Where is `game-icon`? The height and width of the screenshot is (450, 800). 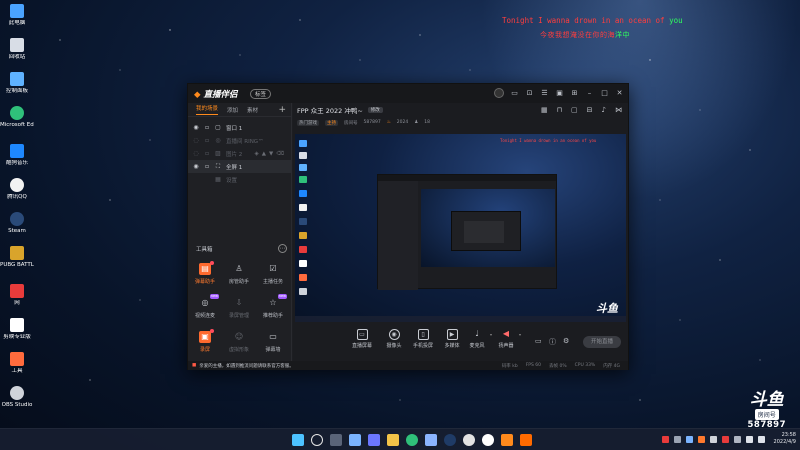 game-icon is located at coordinates (507, 440).